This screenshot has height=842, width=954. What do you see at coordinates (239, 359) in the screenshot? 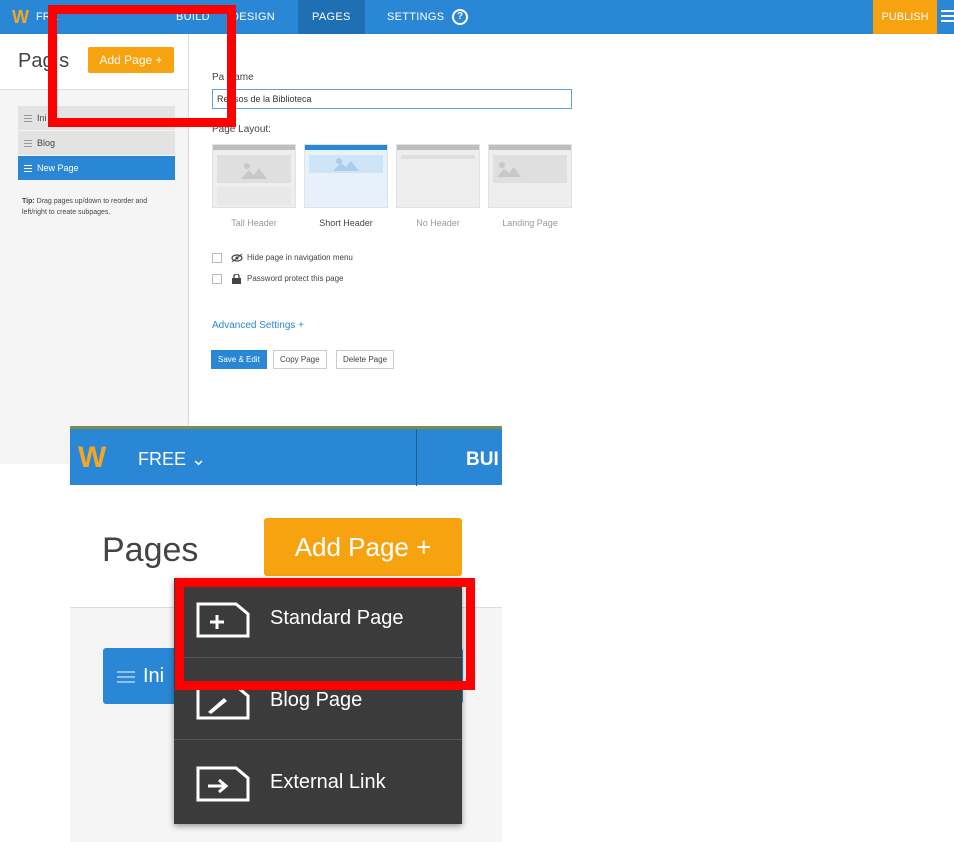
I see `save-edit-button: Save & Edit` at bounding box center [239, 359].